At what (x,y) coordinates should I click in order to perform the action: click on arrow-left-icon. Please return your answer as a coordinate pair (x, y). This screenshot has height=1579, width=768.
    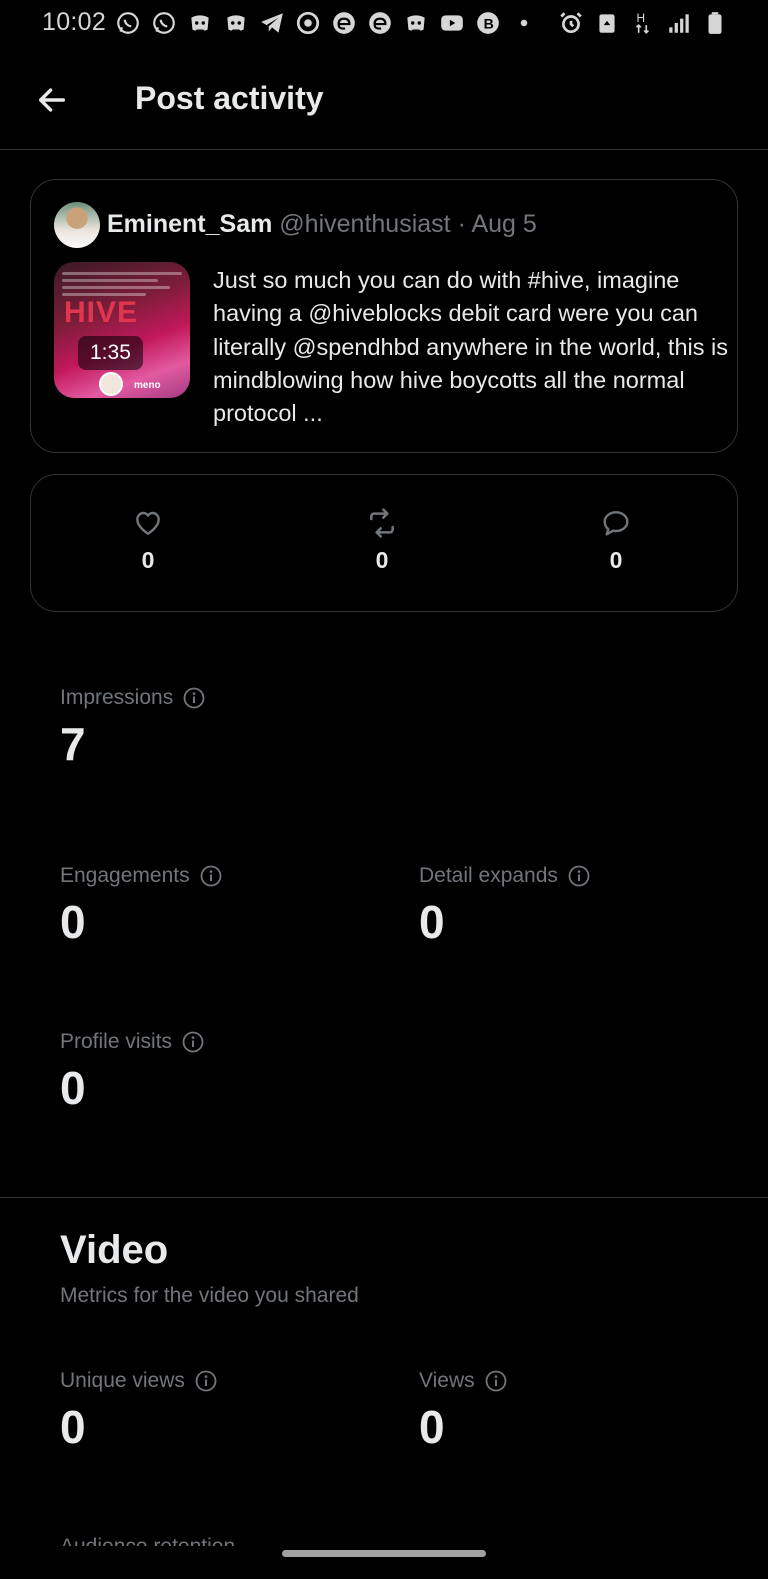
    Looking at the image, I should click on (52, 100).